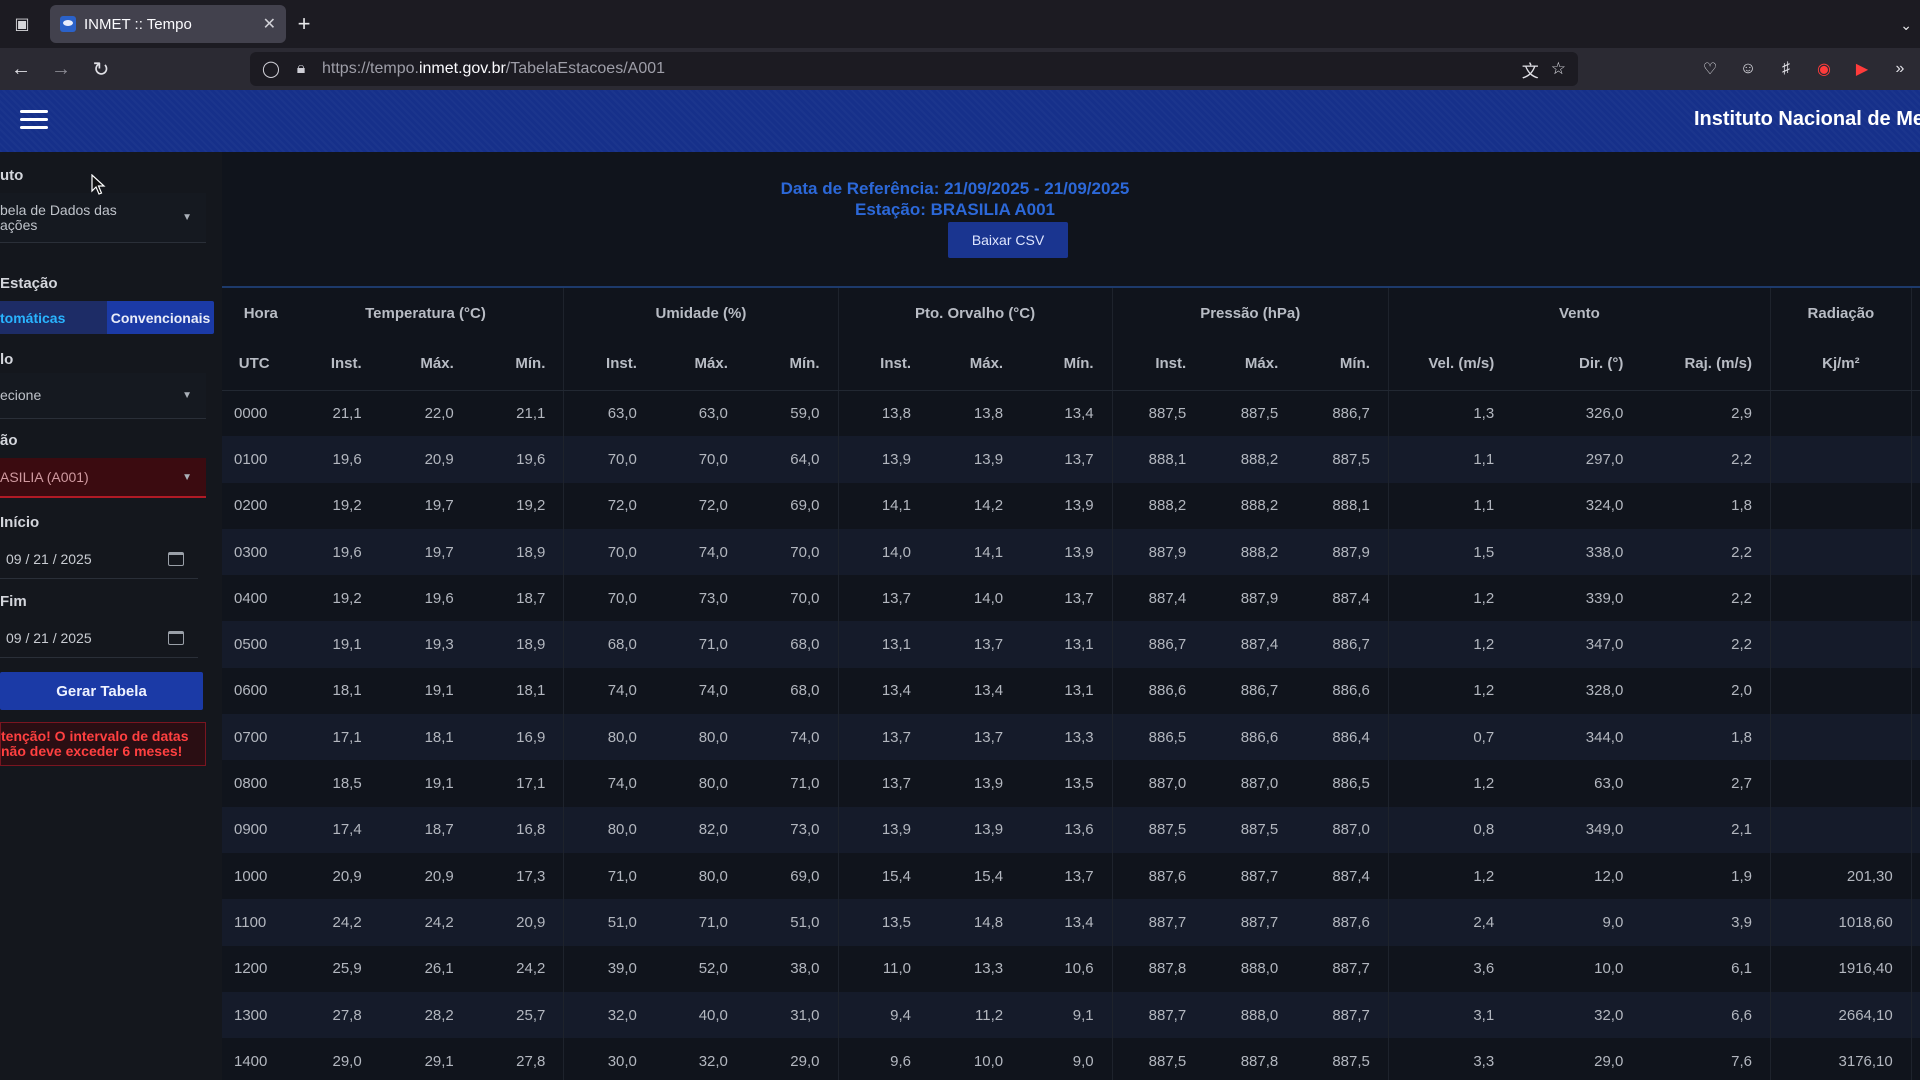 Image resolution: width=1920 pixels, height=1080 pixels. Describe the element at coordinates (425, 968) in the screenshot. I see `table-cell: 26,1` at that location.